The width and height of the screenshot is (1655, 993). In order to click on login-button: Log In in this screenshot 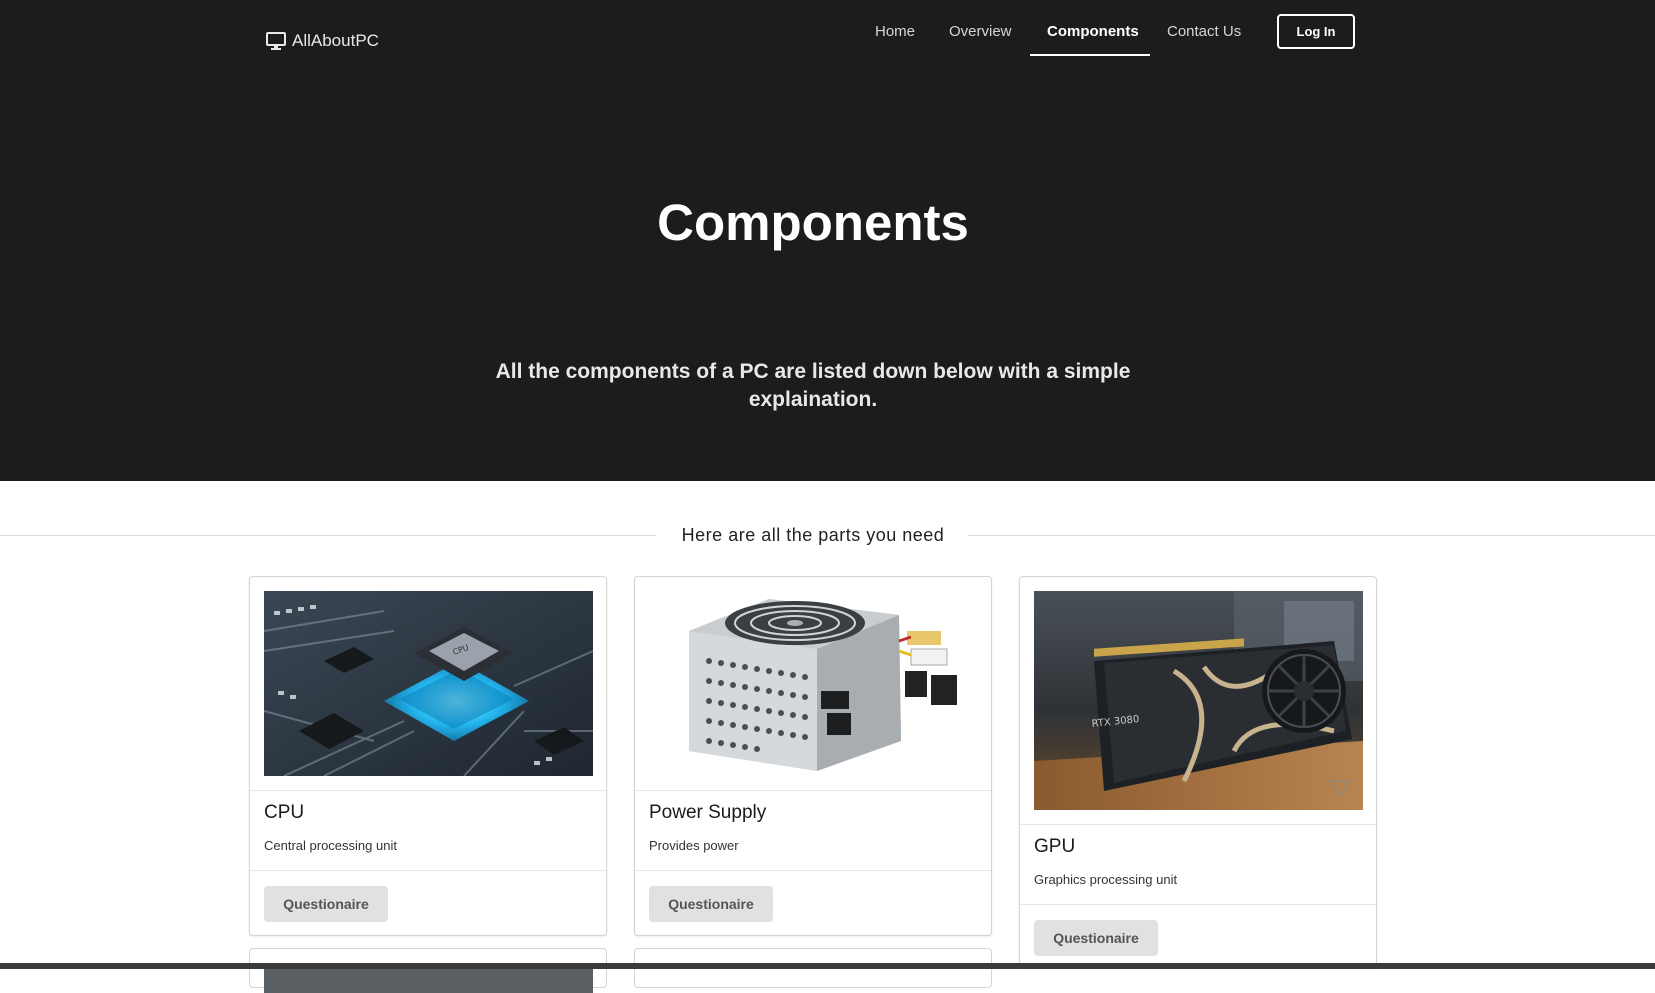, I will do `click(1316, 31)`.